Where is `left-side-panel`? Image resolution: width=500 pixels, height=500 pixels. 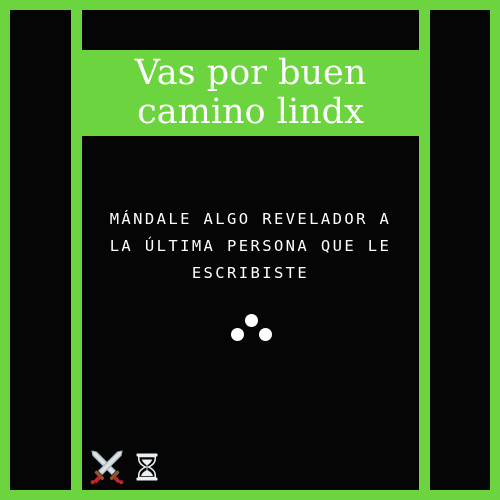 left-side-panel is located at coordinates (40, 250).